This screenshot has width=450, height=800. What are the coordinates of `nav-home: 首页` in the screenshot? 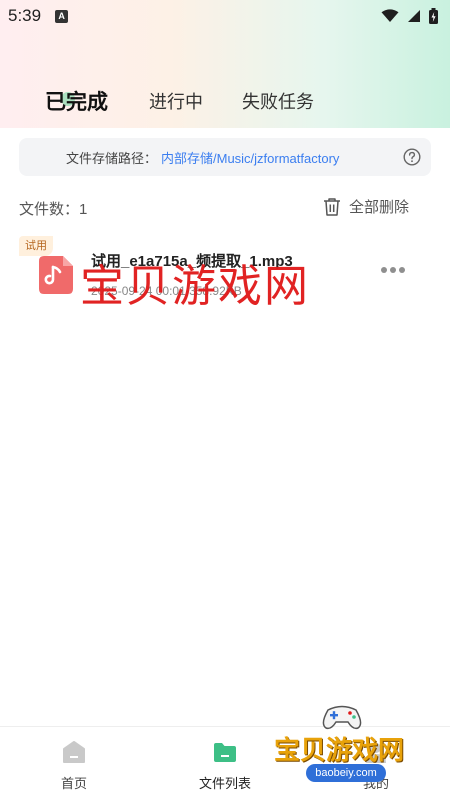 It's located at (74, 765).